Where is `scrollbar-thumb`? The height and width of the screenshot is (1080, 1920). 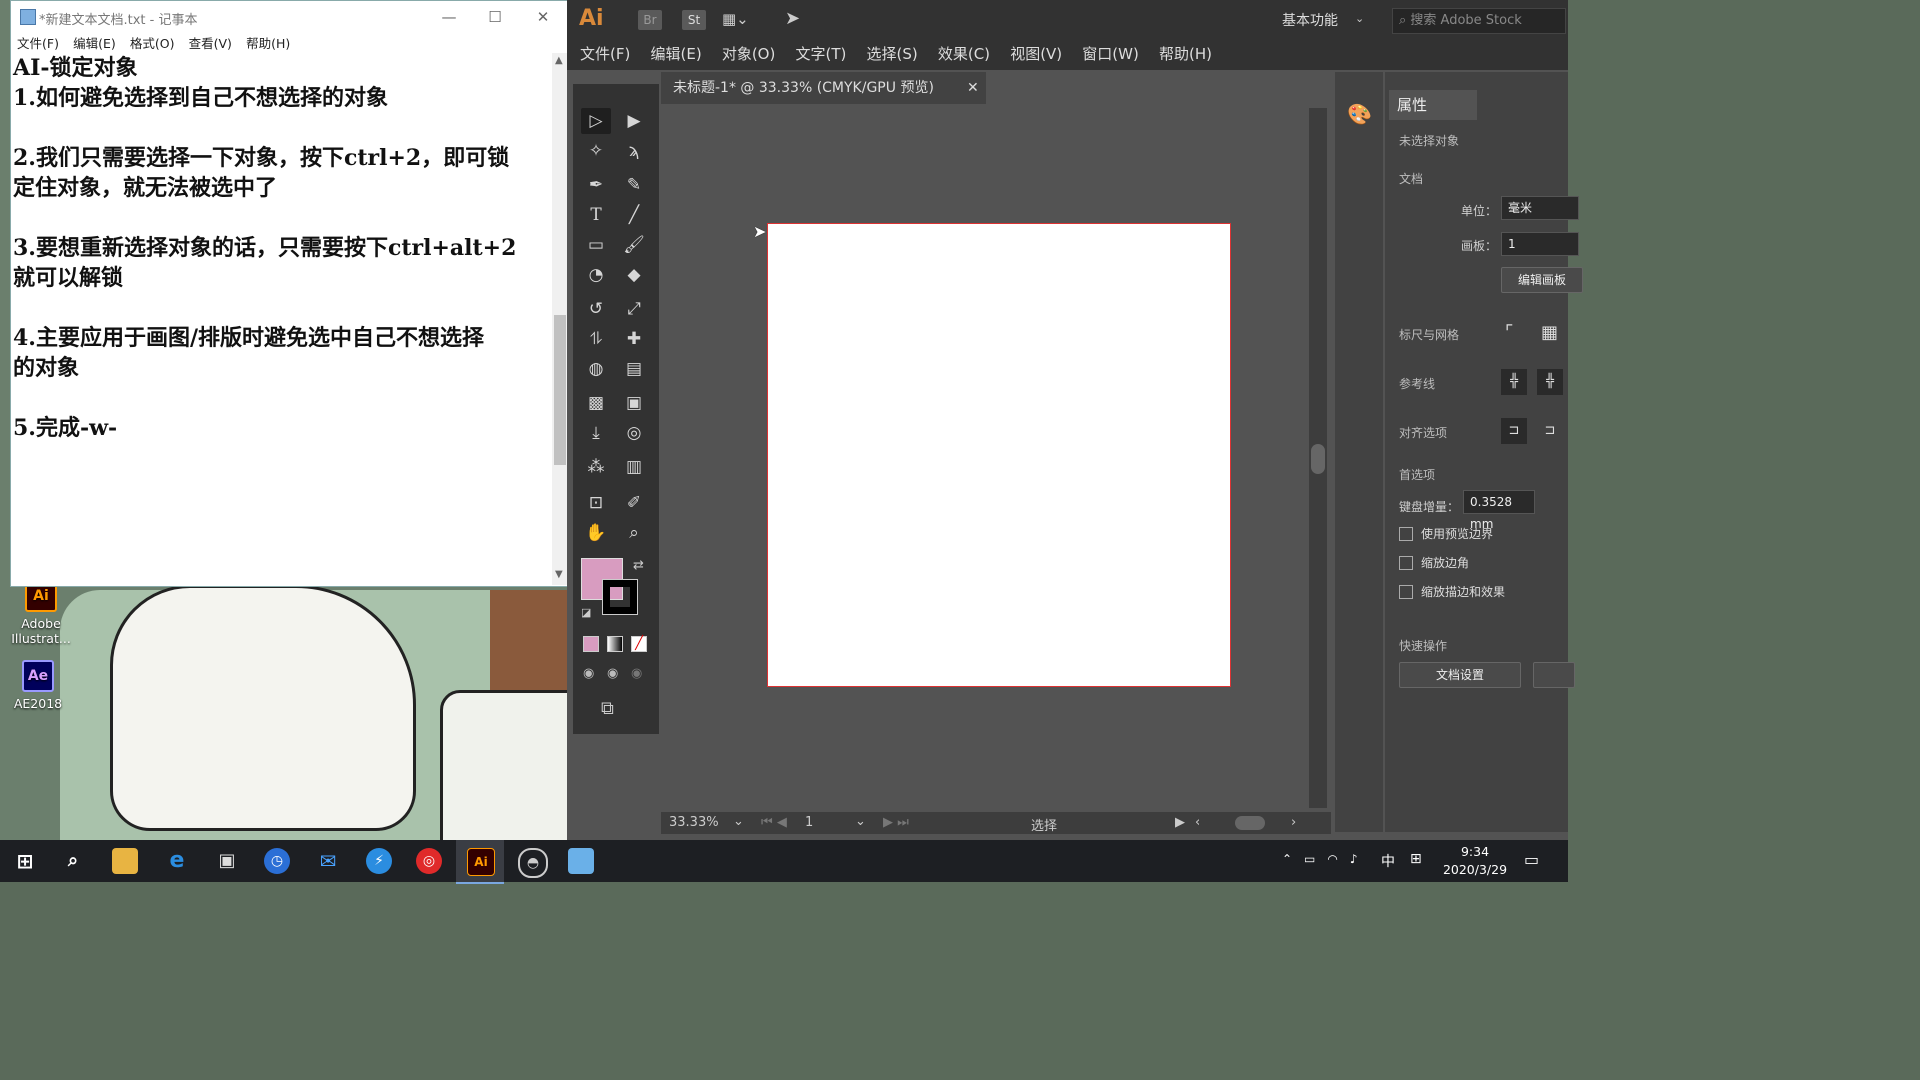 scrollbar-thumb is located at coordinates (560, 390).